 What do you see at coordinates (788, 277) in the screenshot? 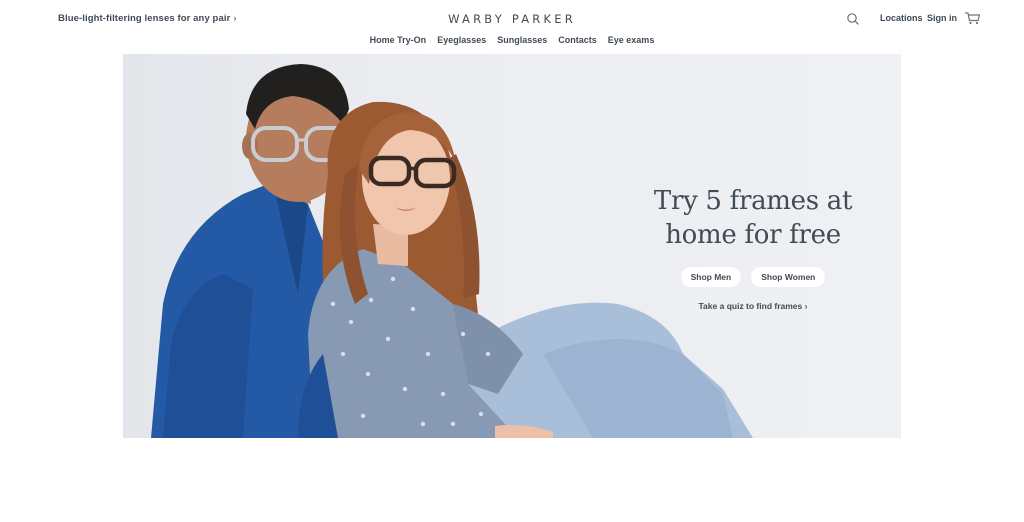
I see `shop-women-button: Shop Women` at bounding box center [788, 277].